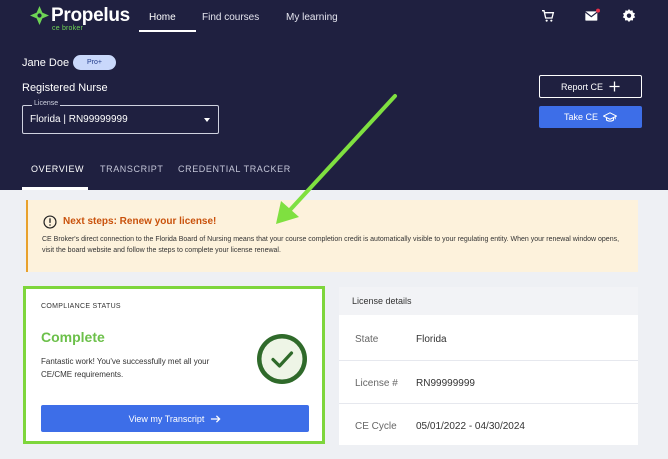  I want to click on gear-icon, so click(629, 16).